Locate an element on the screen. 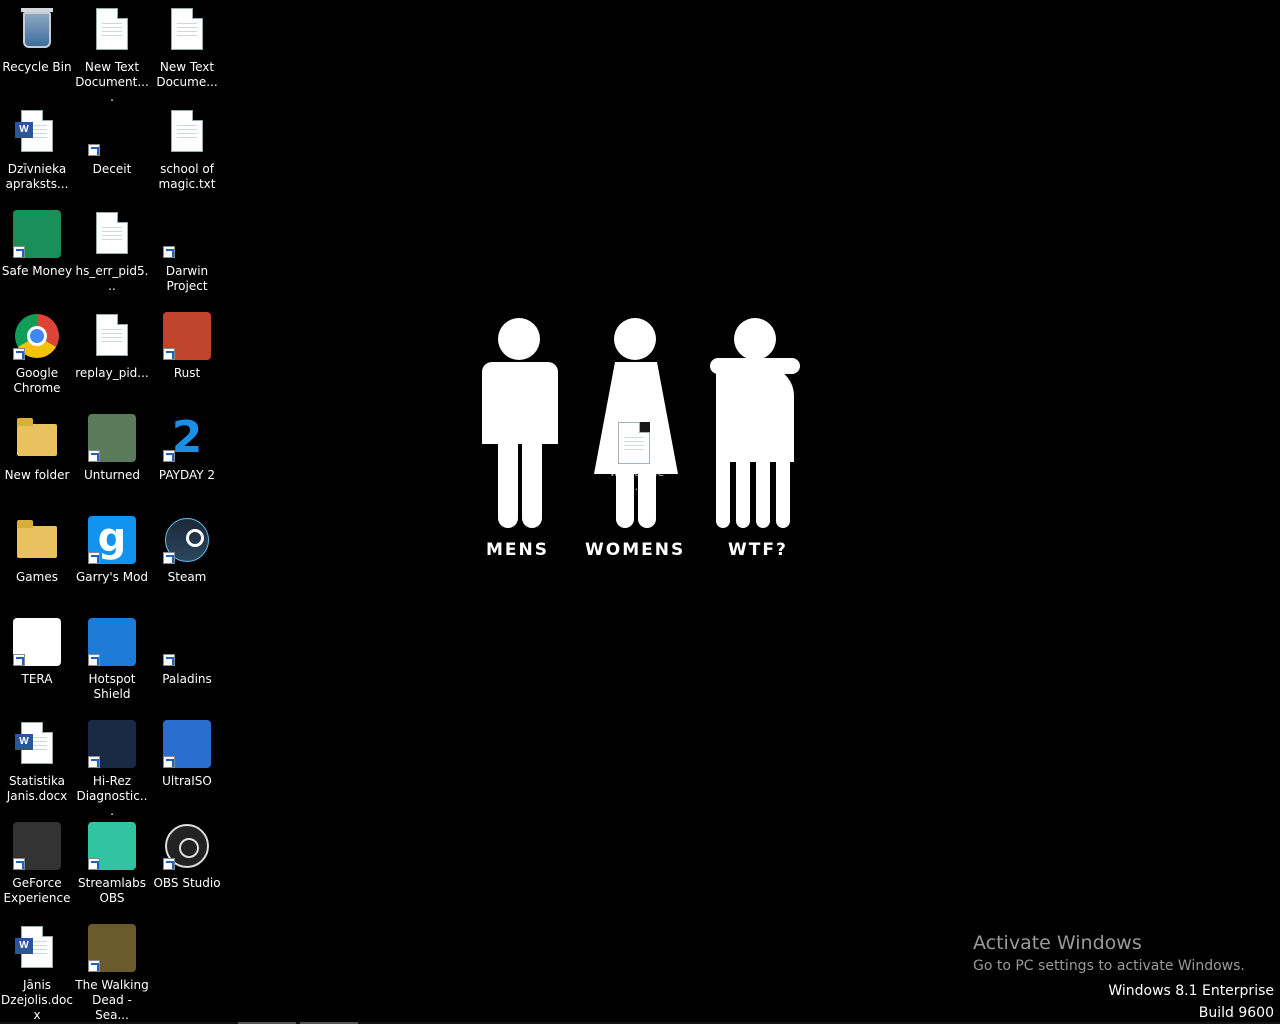 The image size is (1280, 1024). desktop-icon-label: Deceit is located at coordinates (112, 169).